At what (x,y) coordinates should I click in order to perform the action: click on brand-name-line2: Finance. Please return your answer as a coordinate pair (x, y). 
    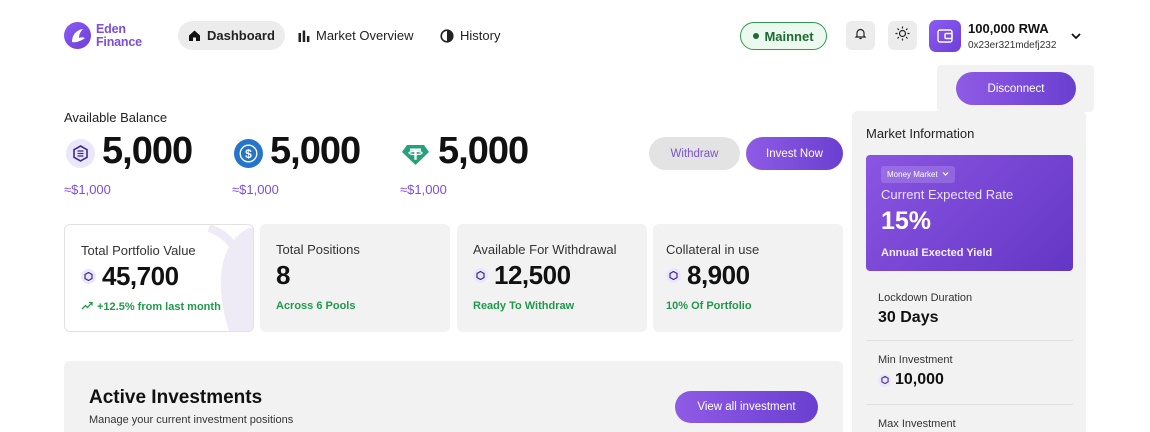
    Looking at the image, I should click on (119, 42).